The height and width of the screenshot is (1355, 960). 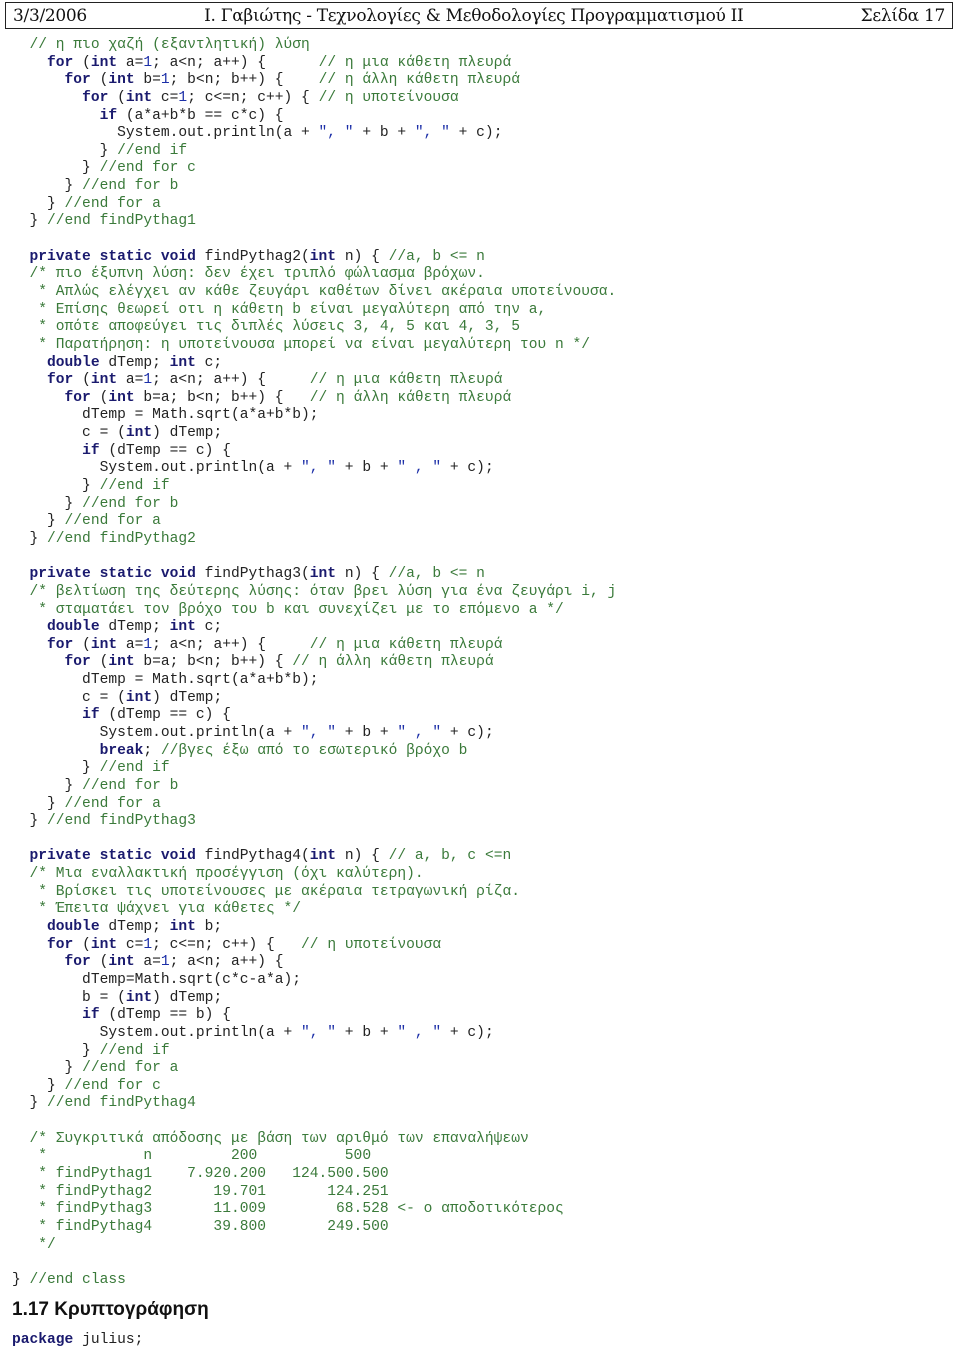 What do you see at coordinates (77, 1341) in the screenshot?
I see `code-listing-package: package julius;` at bounding box center [77, 1341].